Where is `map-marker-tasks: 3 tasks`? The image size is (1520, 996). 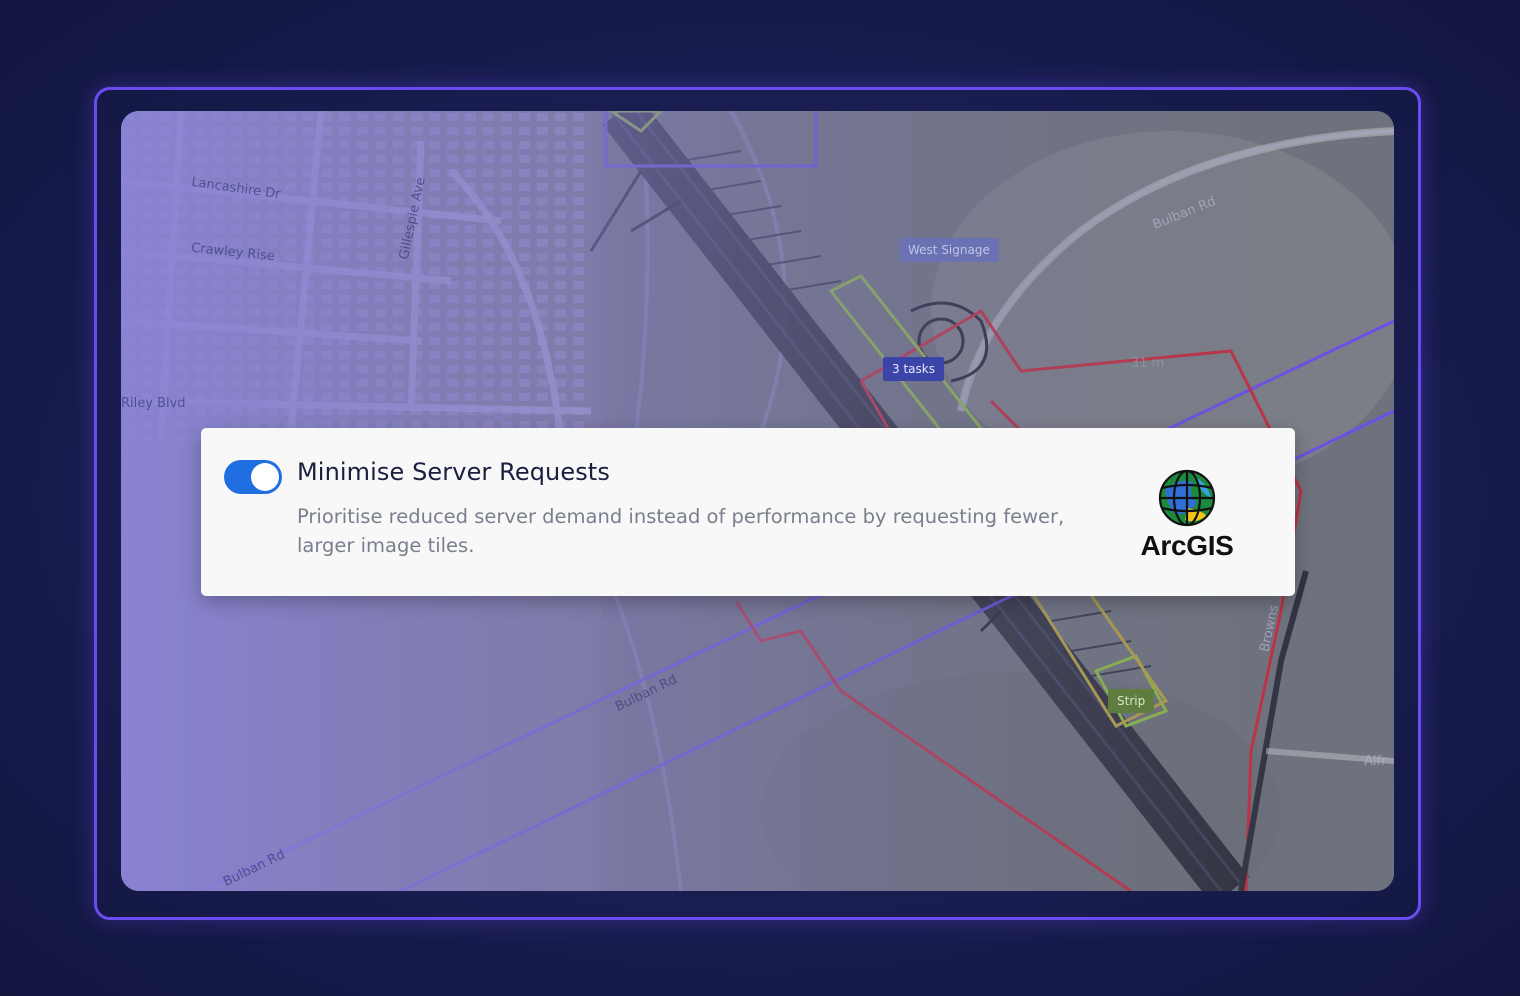
map-marker-tasks: 3 tasks is located at coordinates (913, 369).